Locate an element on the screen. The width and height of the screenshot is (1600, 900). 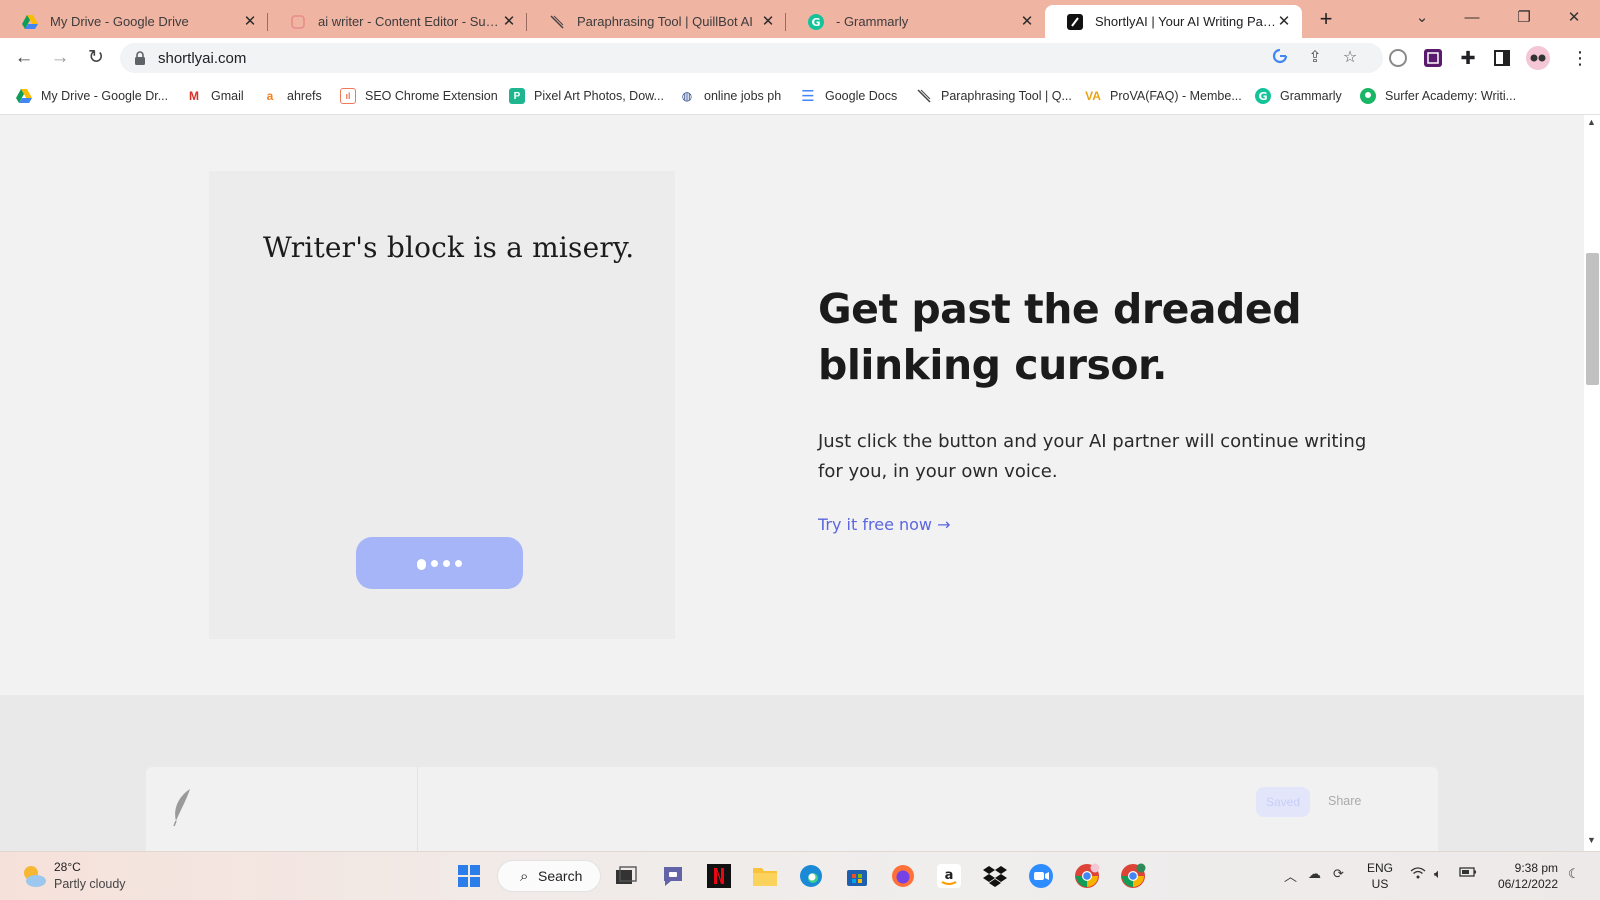
bookmark-google-docs: ☰ Google Docs is located at coordinates (848, 96).